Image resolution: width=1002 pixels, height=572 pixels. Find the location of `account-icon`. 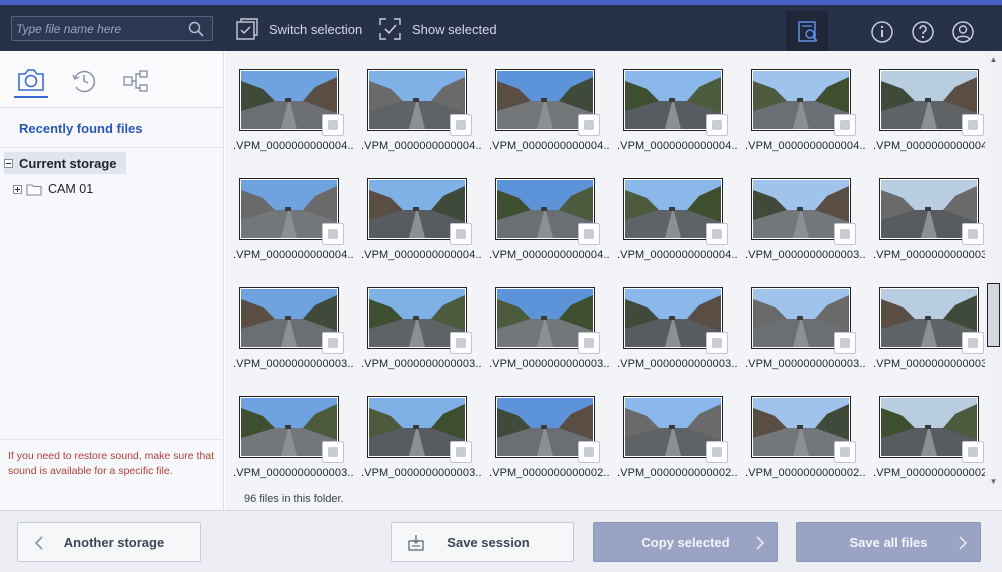

account-icon is located at coordinates (963, 32).